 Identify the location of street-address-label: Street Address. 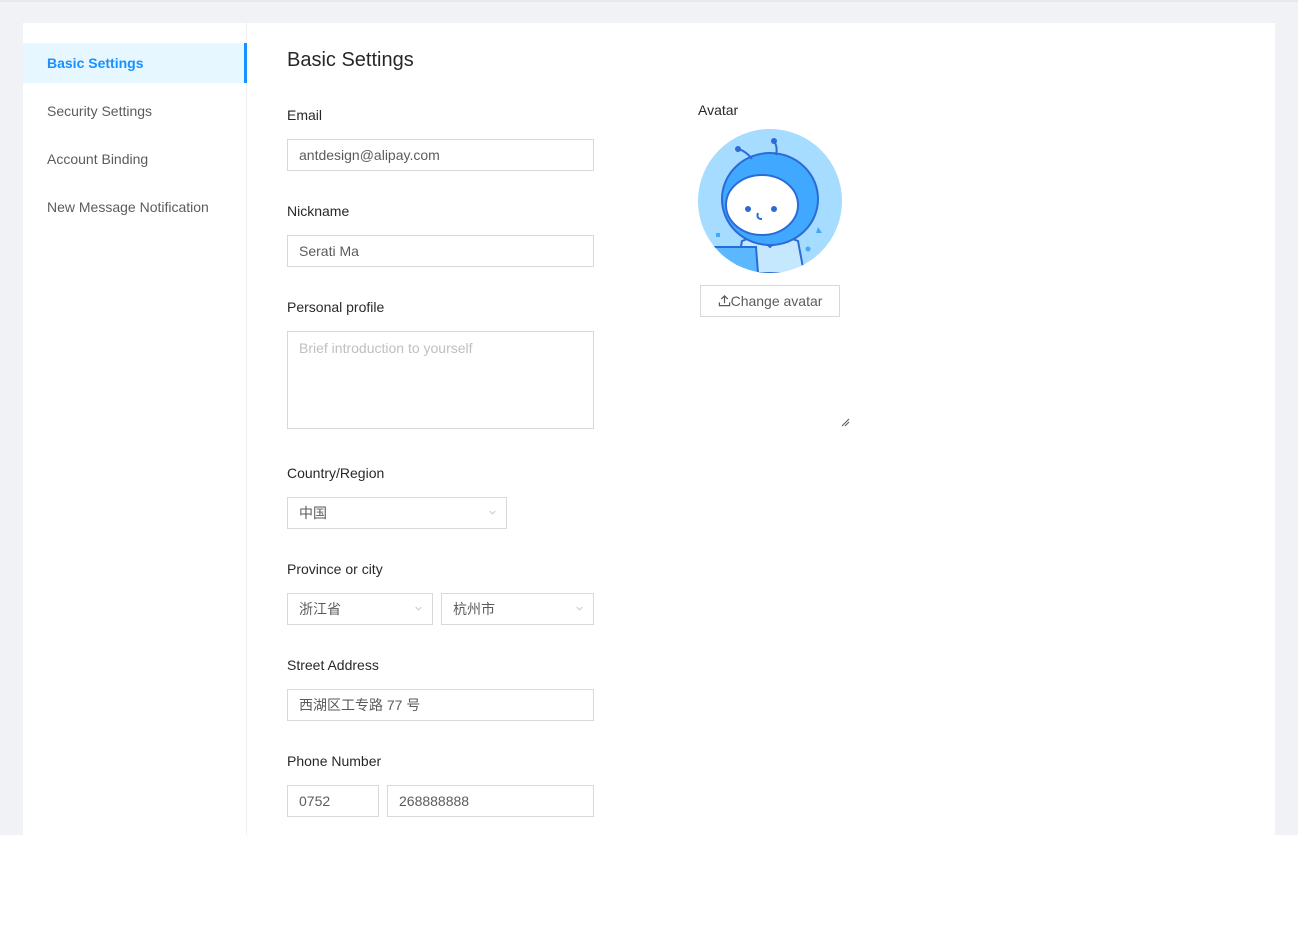
(333, 665).